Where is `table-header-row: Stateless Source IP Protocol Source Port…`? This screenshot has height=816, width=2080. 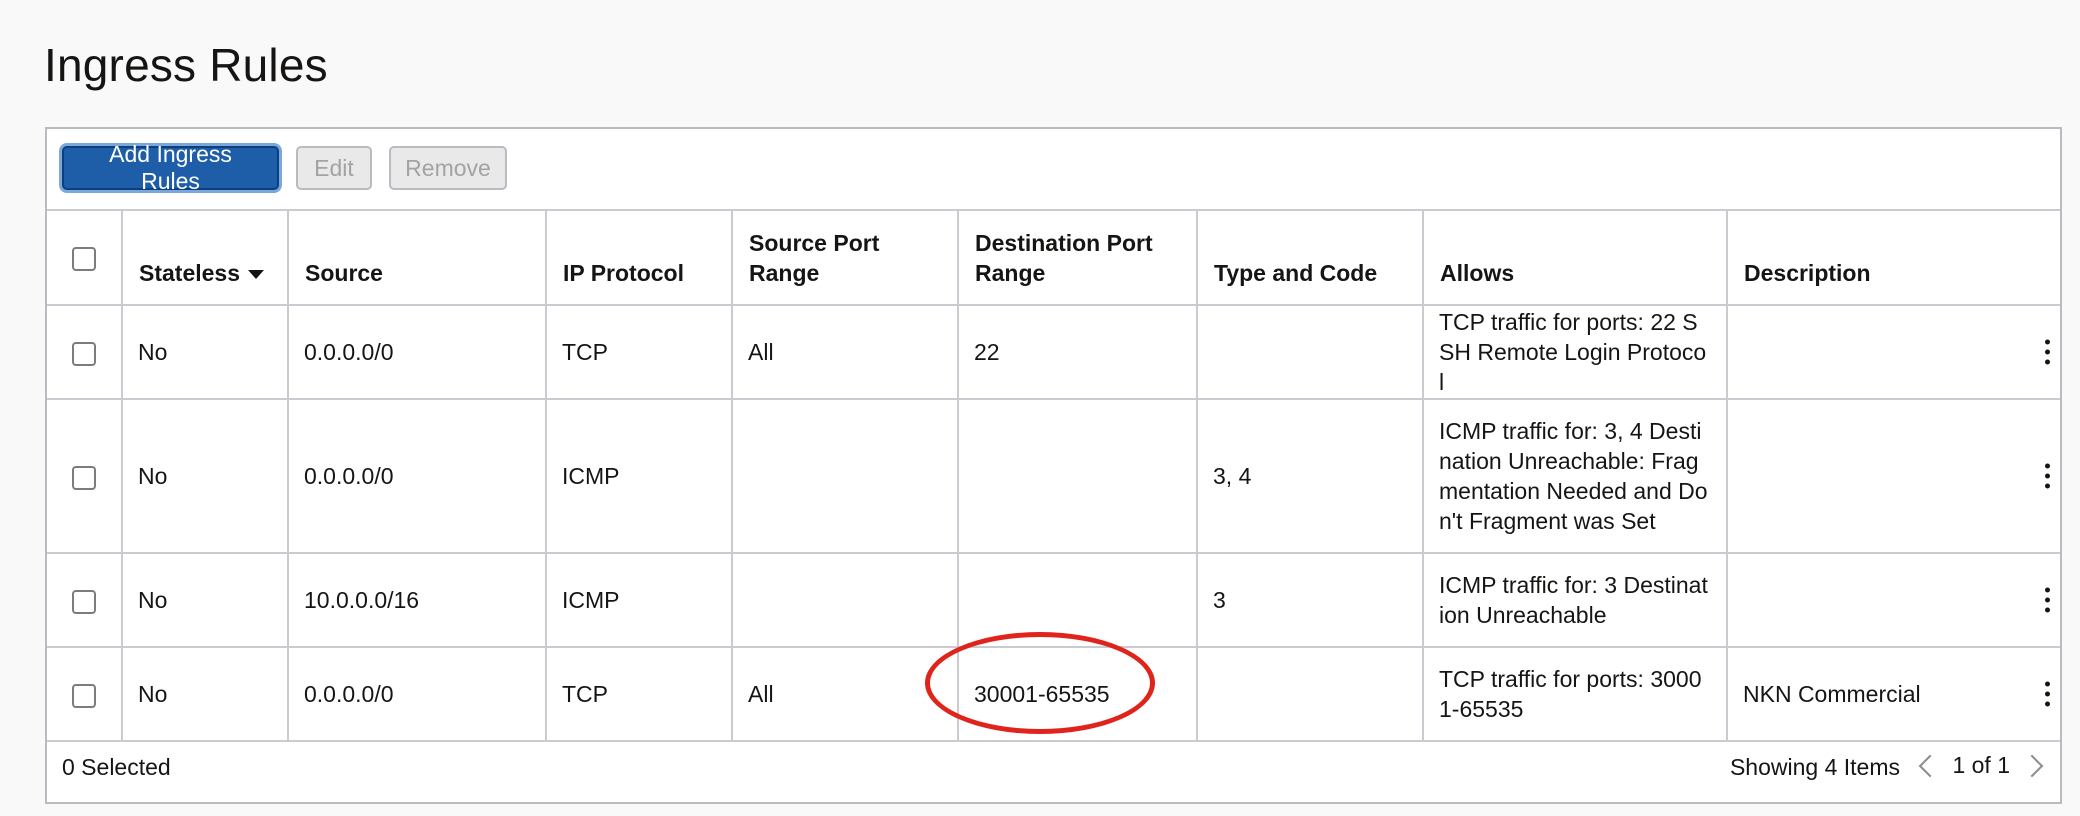 table-header-row: Stateless Source IP Protocol Source Port… is located at coordinates (1053, 258).